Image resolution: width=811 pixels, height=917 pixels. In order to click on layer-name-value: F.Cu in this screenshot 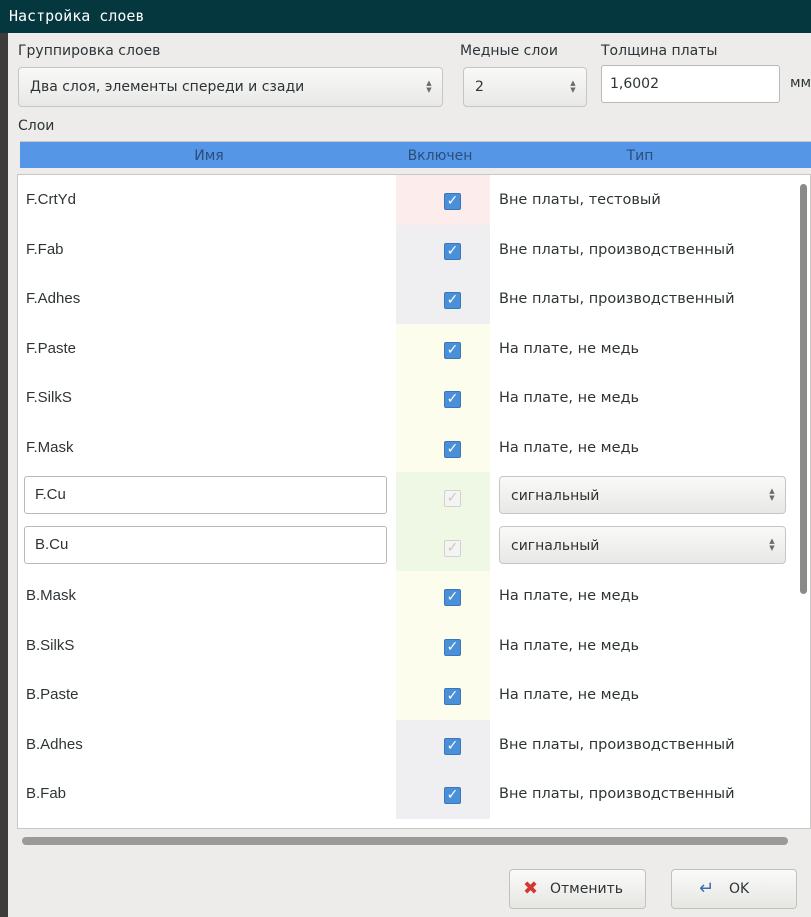, I will do `click(50, 494)`.